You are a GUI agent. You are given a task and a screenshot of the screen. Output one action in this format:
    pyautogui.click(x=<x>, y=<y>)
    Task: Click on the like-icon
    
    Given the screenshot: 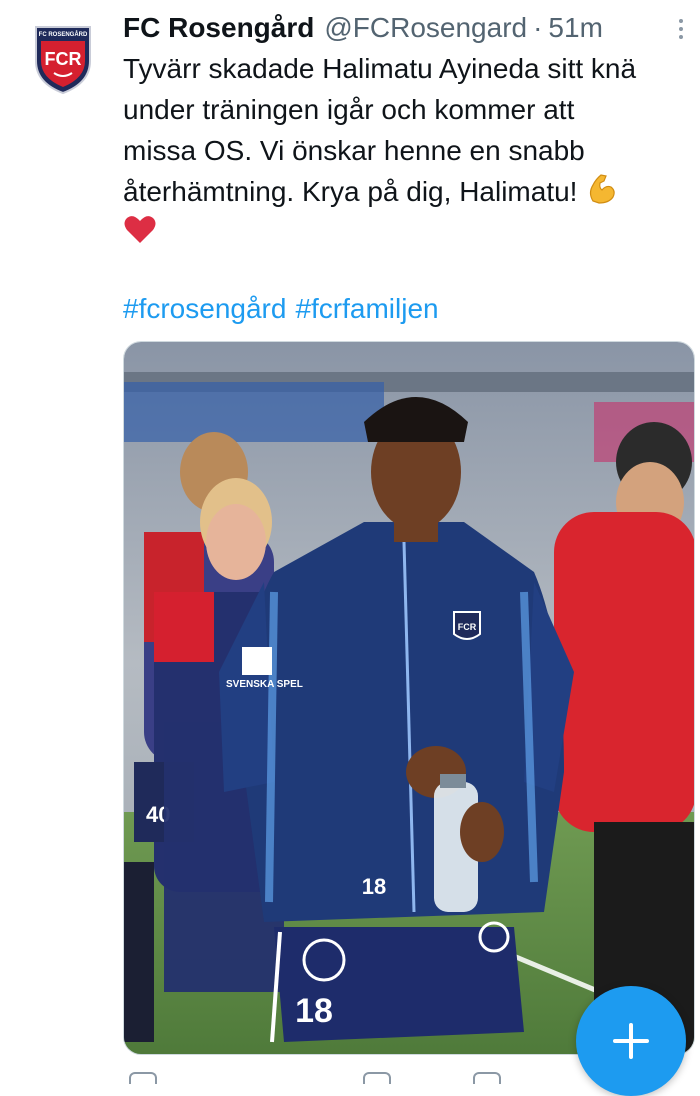 What is the action you would take?
    pyautogui.click(x=487, y=1078)
    